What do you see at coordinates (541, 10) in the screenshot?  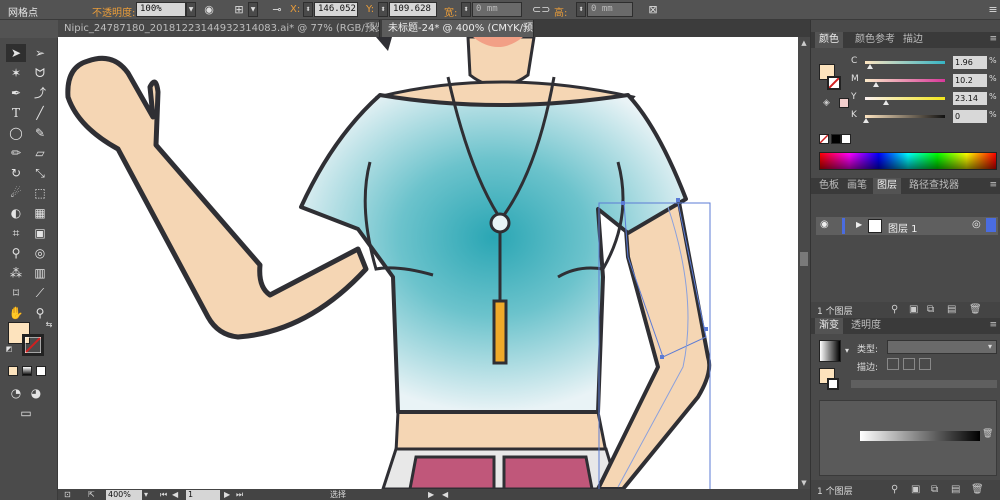 I see `link-icon: ⊂⊃` at bounding box center [541, 10].